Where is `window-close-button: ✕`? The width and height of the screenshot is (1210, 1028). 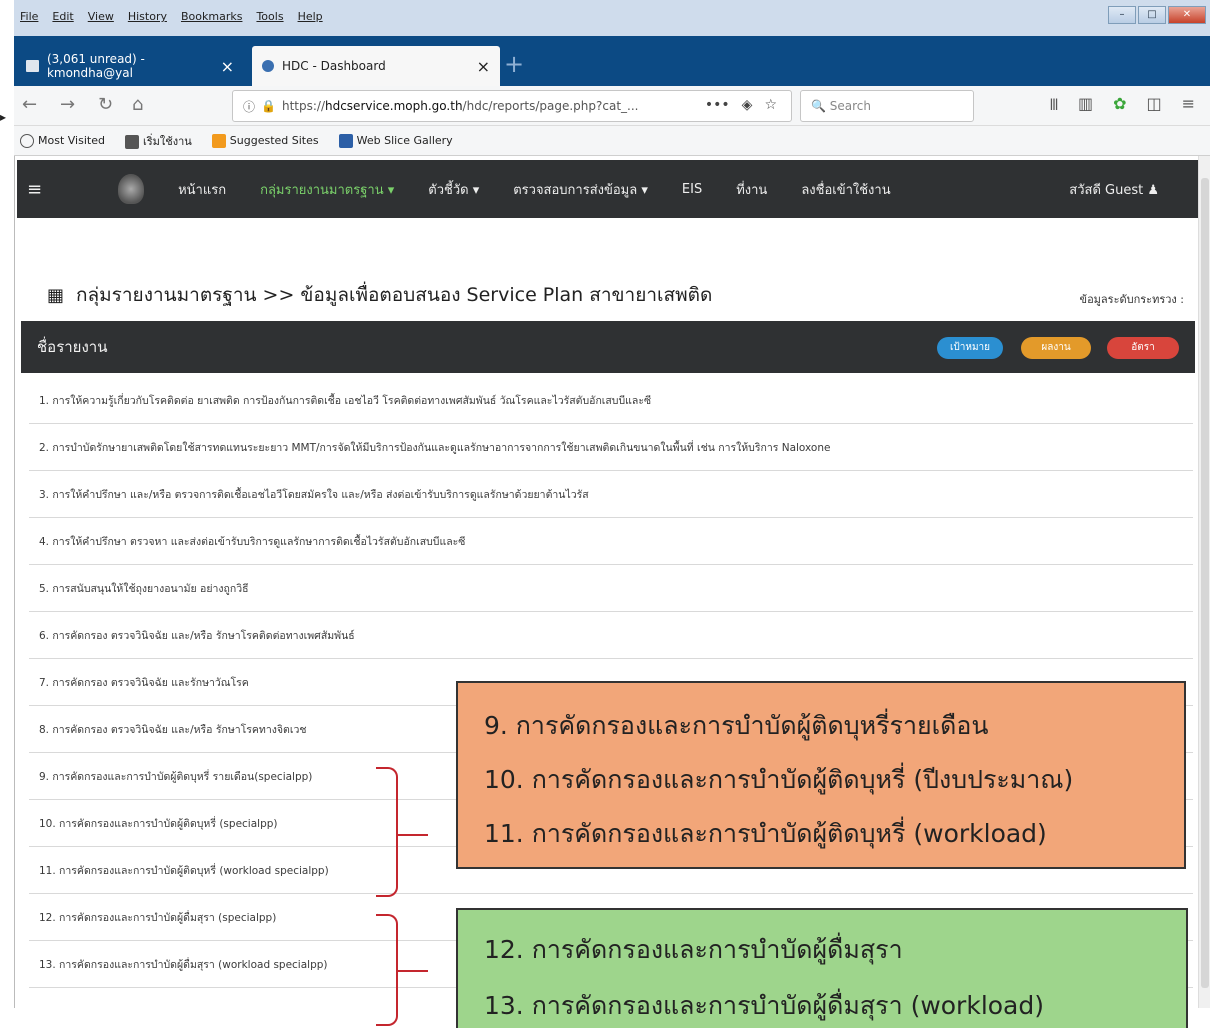
window-close-button: ✕ is located at coordinates (1187, 15).